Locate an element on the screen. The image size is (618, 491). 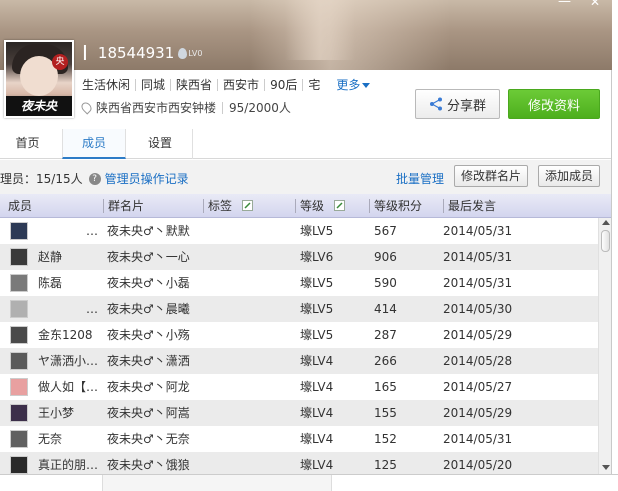
member-last-speech: 2014/05/27 is located at coordinates (478, 387).